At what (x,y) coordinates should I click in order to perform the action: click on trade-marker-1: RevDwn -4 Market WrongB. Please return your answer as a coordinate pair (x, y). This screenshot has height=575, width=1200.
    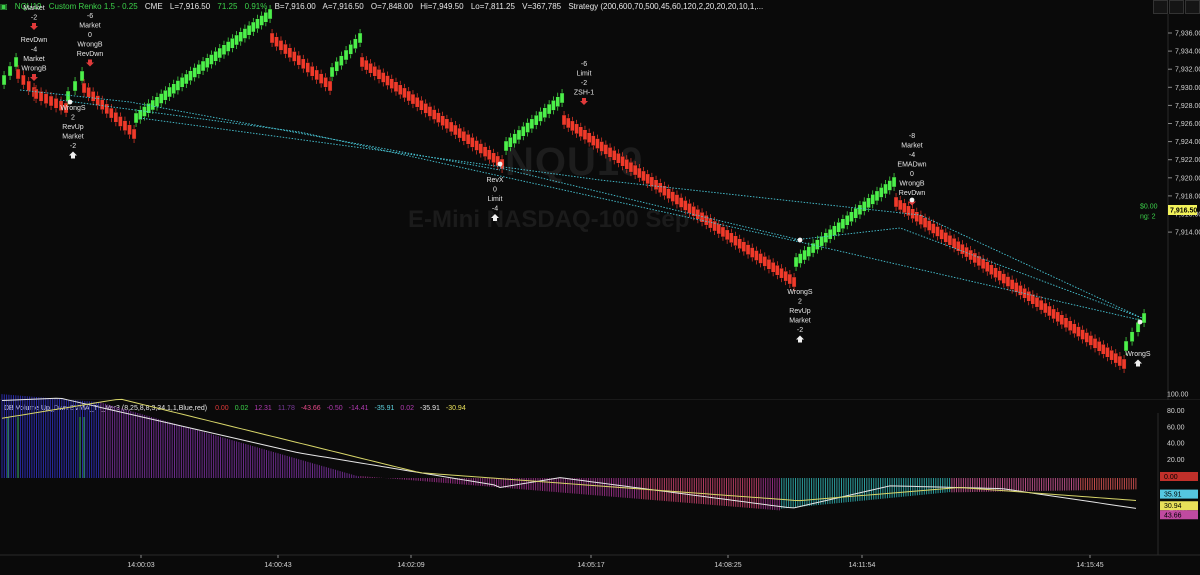
    Looking at the image, I should click on (34, 59).